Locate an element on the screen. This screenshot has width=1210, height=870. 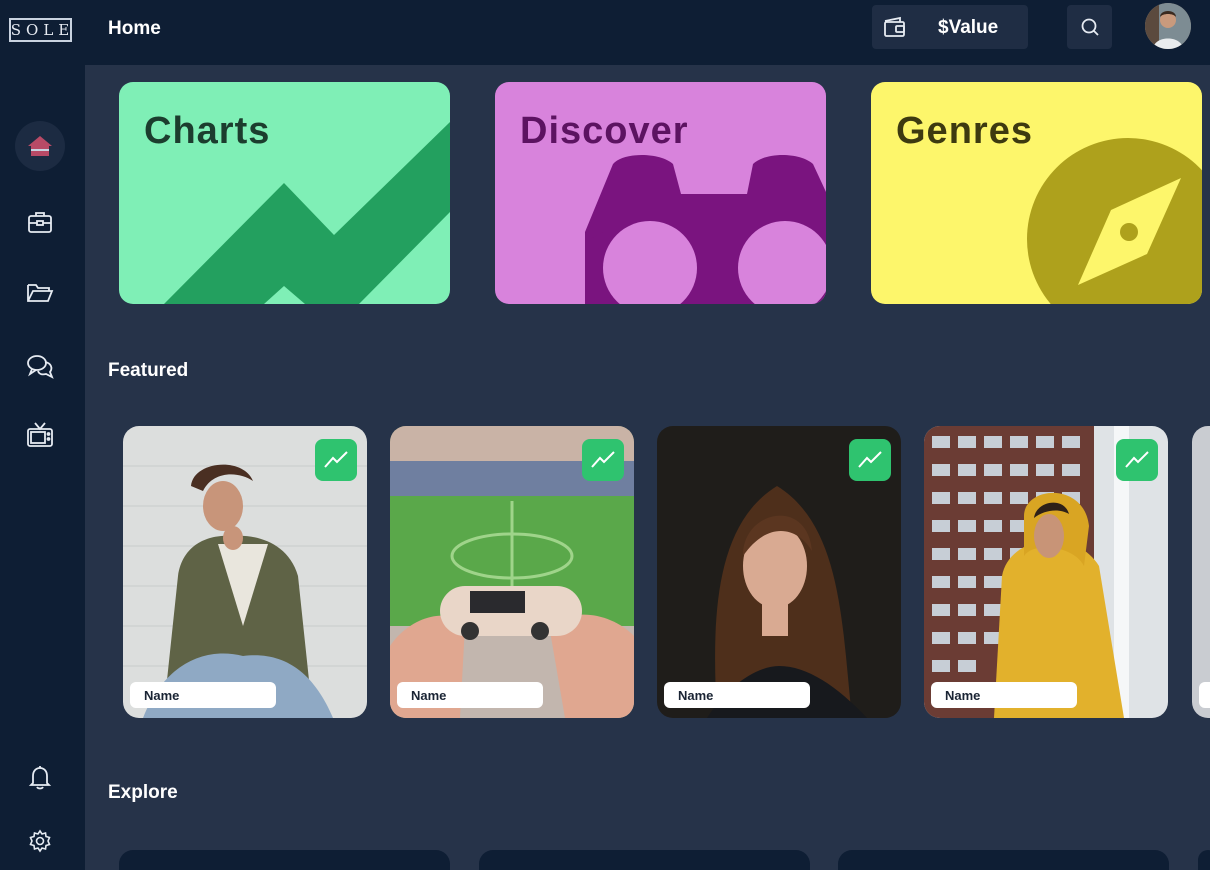
category-title: Charts is located at coordinates (207, 131).